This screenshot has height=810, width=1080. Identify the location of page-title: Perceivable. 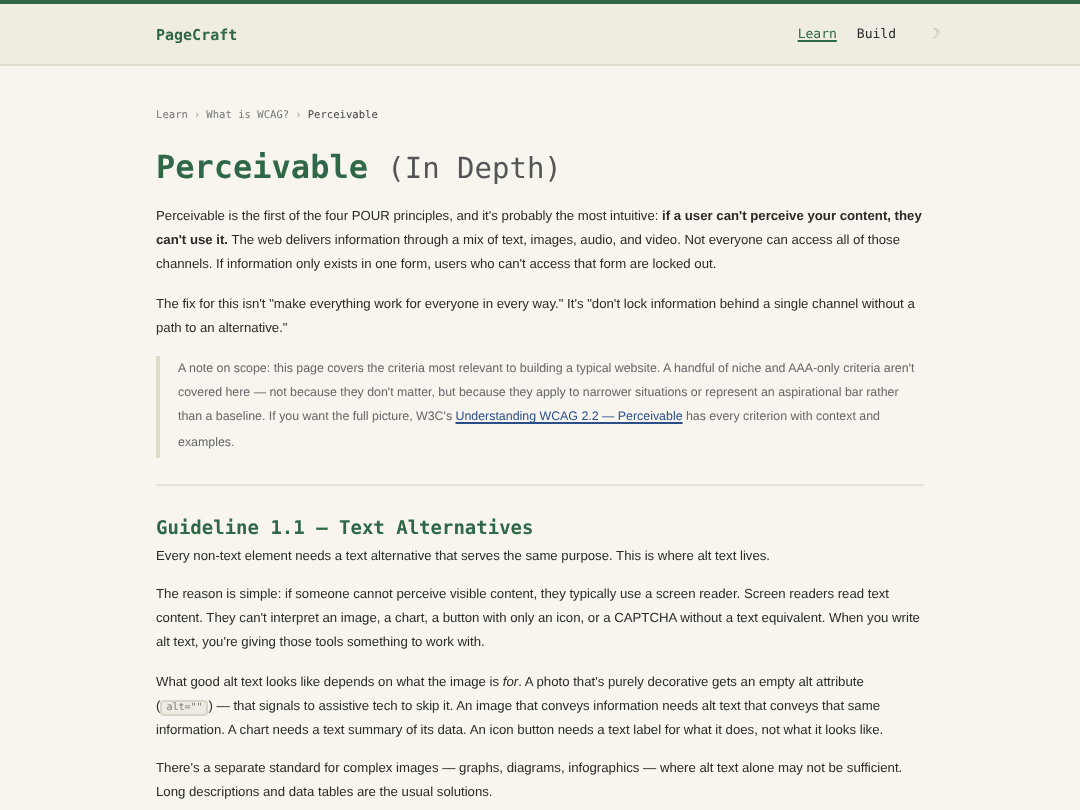
(262, 167).